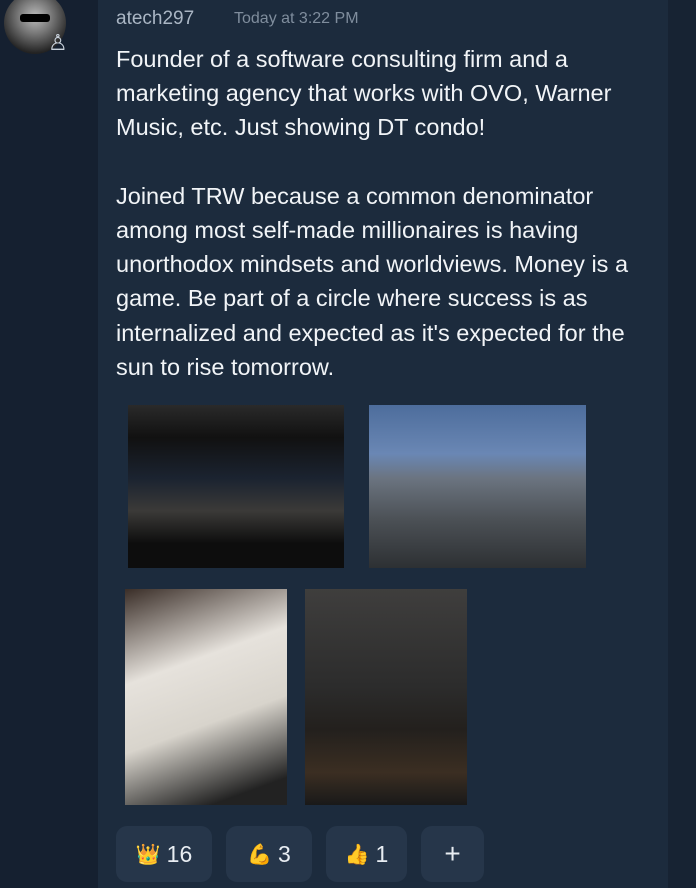 This screenshot has height=888, width=696. Describe the element at coordinates (35, 18) in the screenshot. I see `avatar-glasses` at that location.